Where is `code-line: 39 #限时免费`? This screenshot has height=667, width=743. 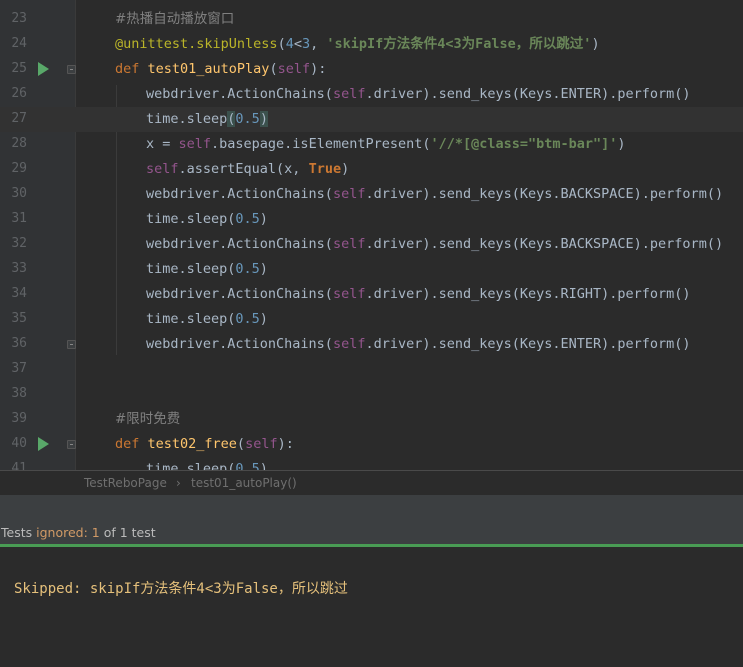 code-line: 39 #限时免费 is located at coordinates (371, 419).